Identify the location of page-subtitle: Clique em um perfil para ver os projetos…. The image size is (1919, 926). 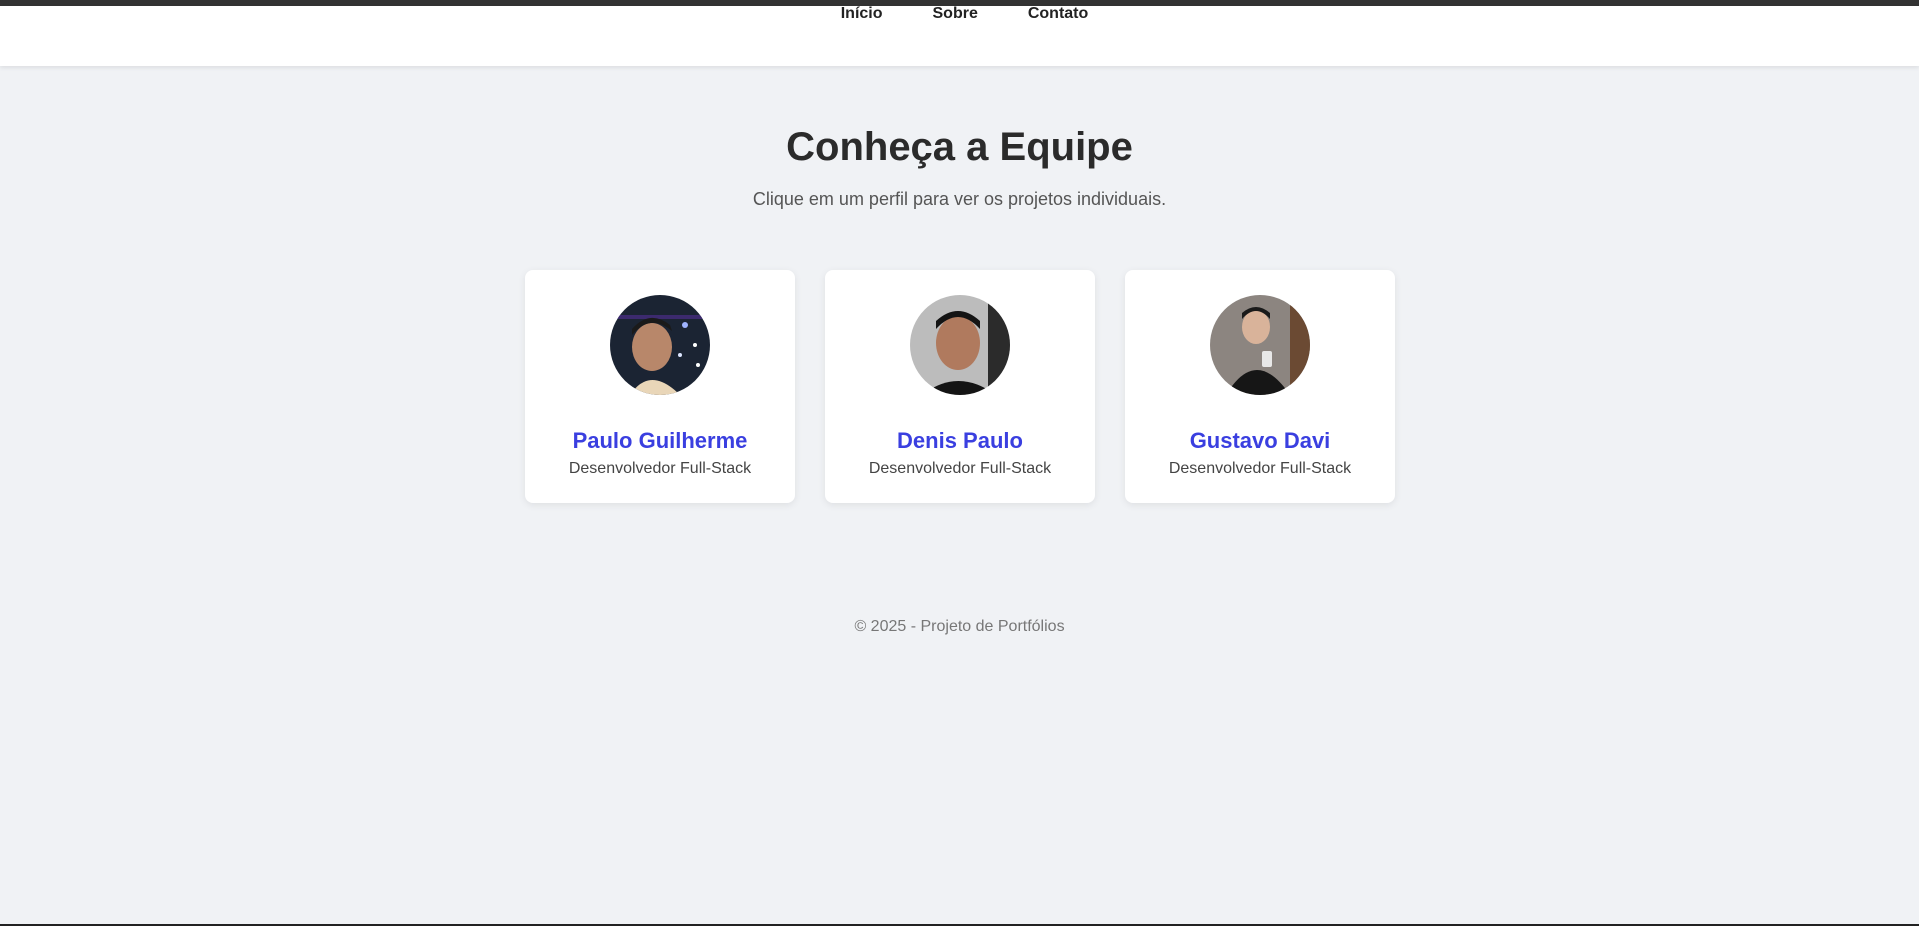
(959, 199).